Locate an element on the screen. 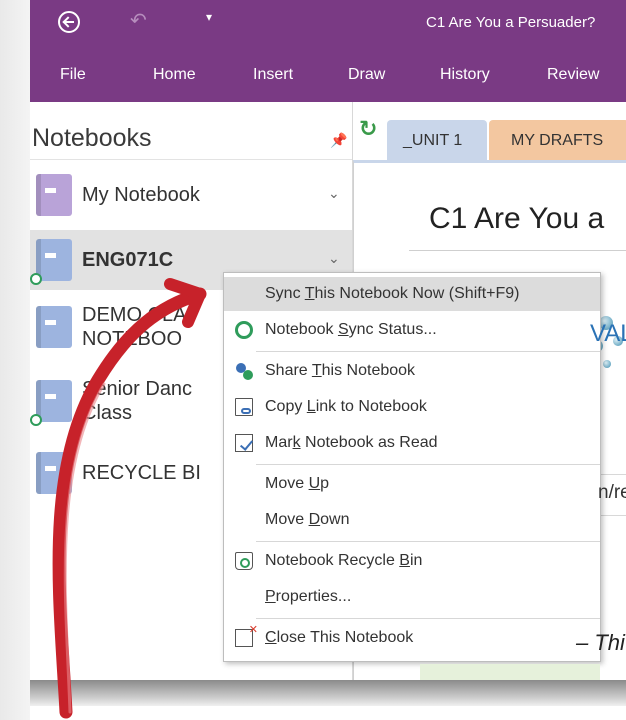 This screenshot has height=720, width=626. notebook-label-line: Senior Danc is located at coordinates (137, 389).